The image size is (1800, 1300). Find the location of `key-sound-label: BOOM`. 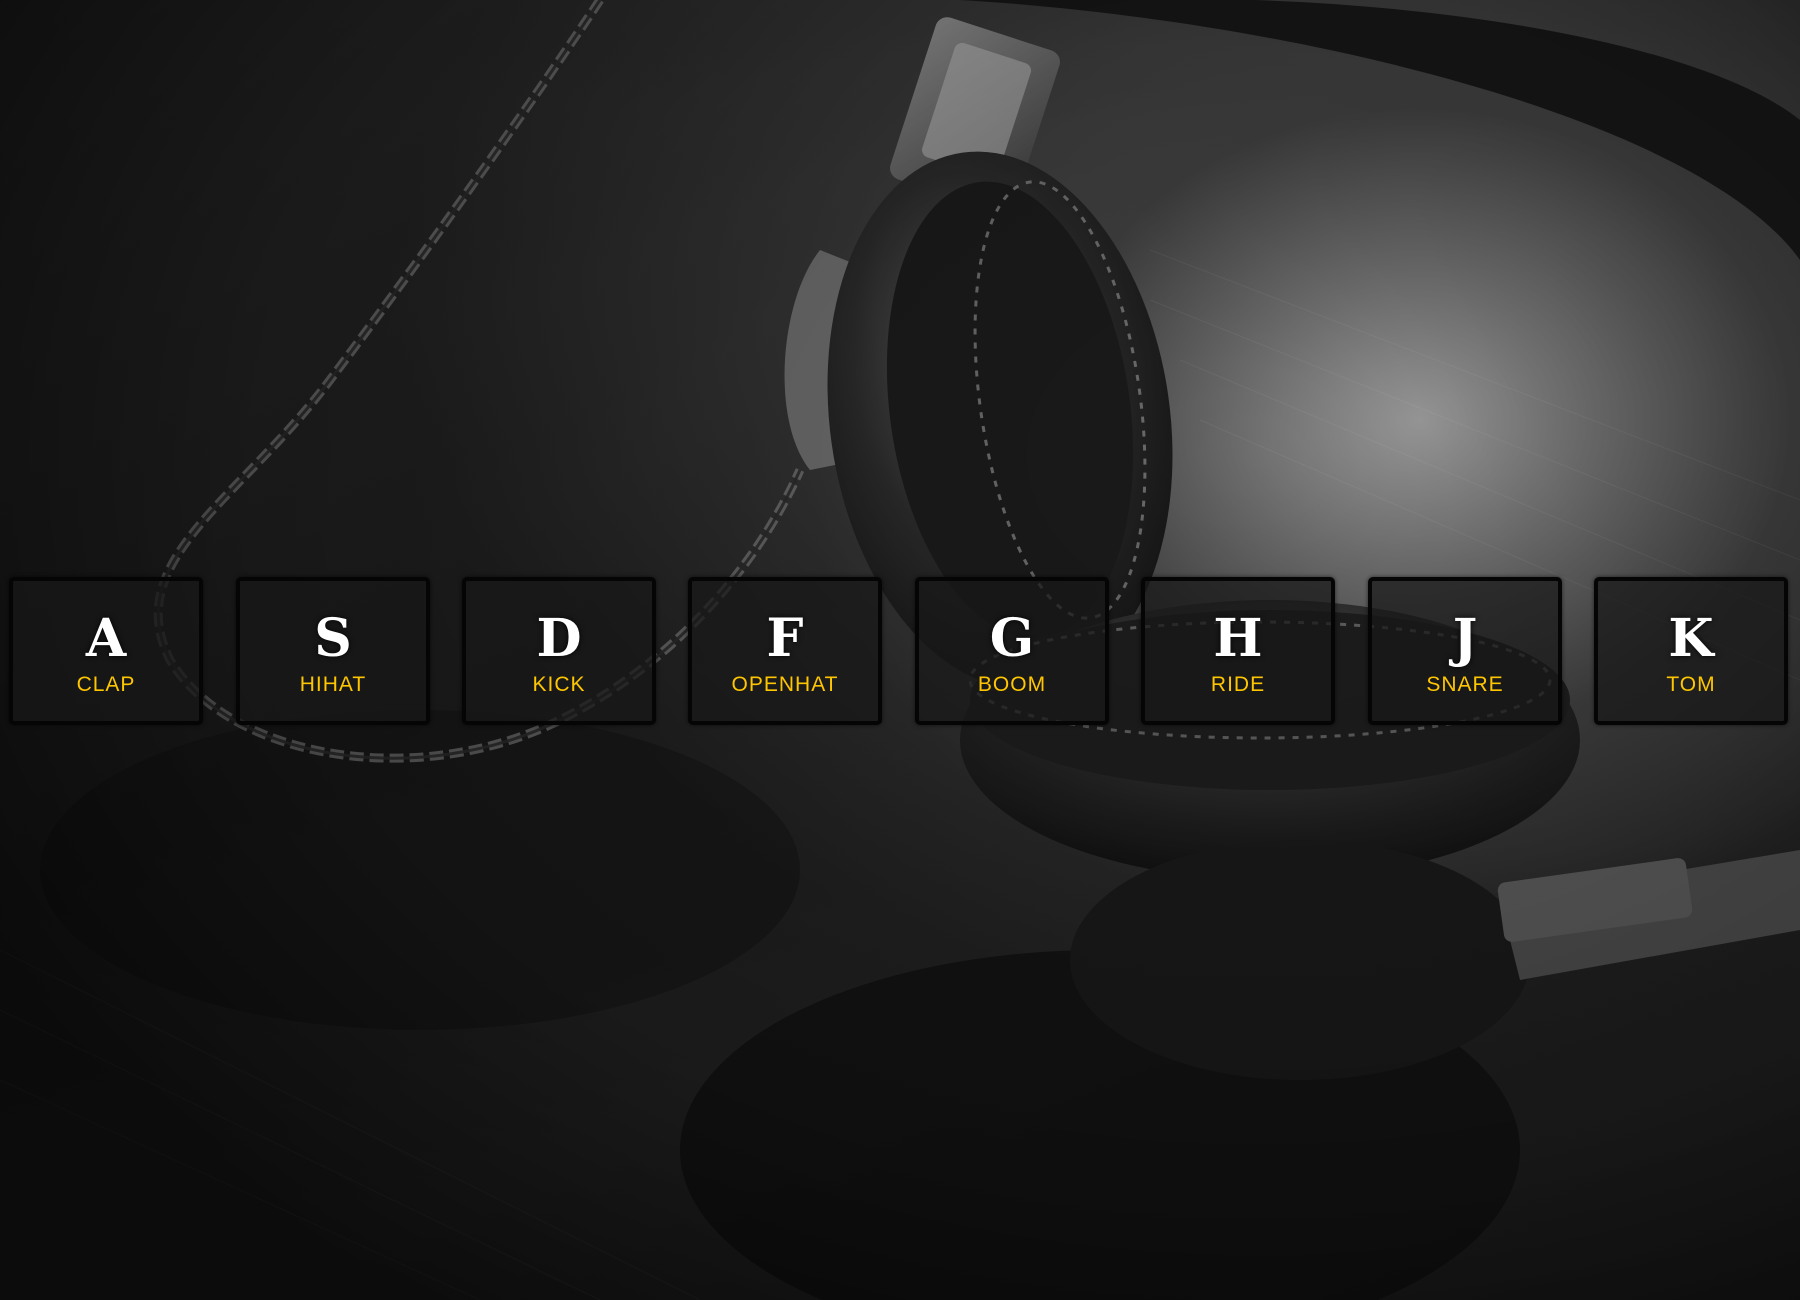

key-sound-label: BOOM is located at coordinates (1012, 684).